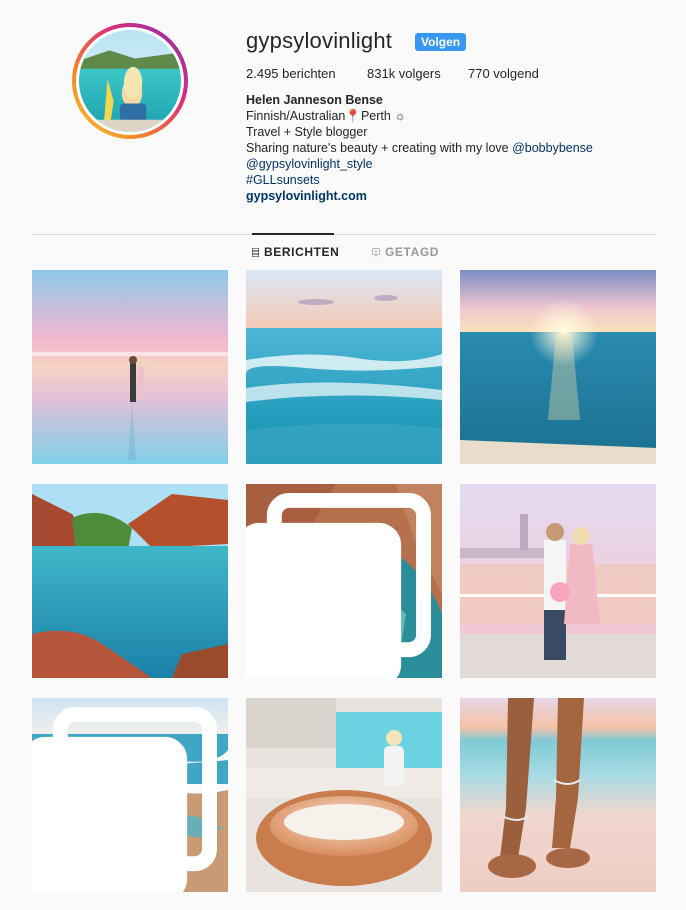 This screenshot has height=910, width=686. Describe the element at coordinates (400, 116) in the screenshot. I see `sun-icon: ☼` at that location.